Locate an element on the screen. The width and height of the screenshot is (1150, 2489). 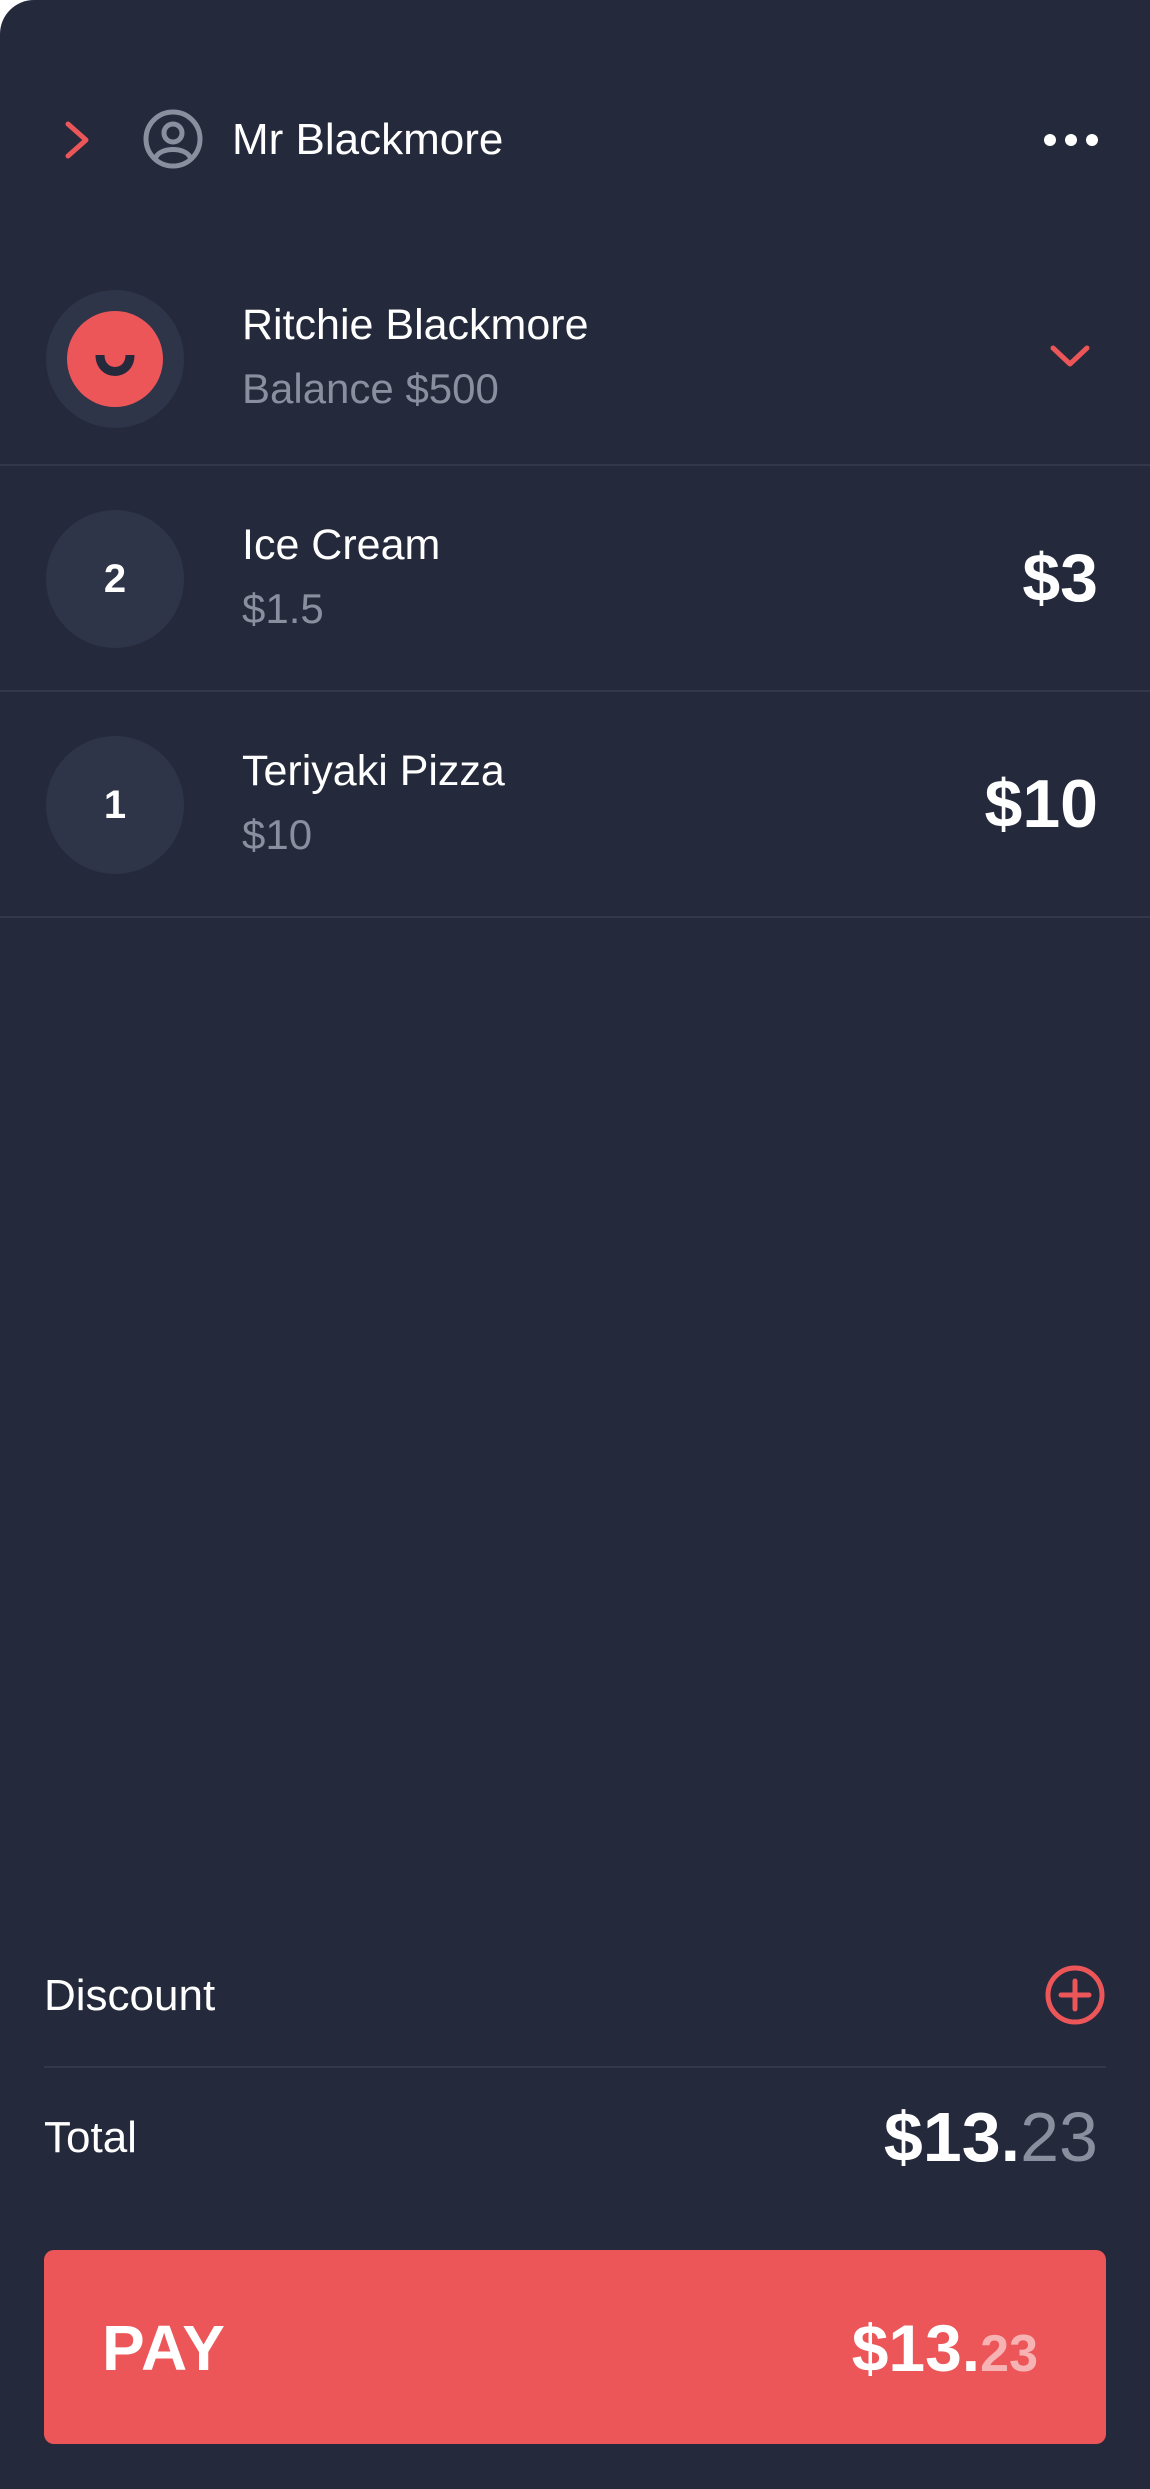
total-amount: $13.23 is located at coordinates (991, 2137).